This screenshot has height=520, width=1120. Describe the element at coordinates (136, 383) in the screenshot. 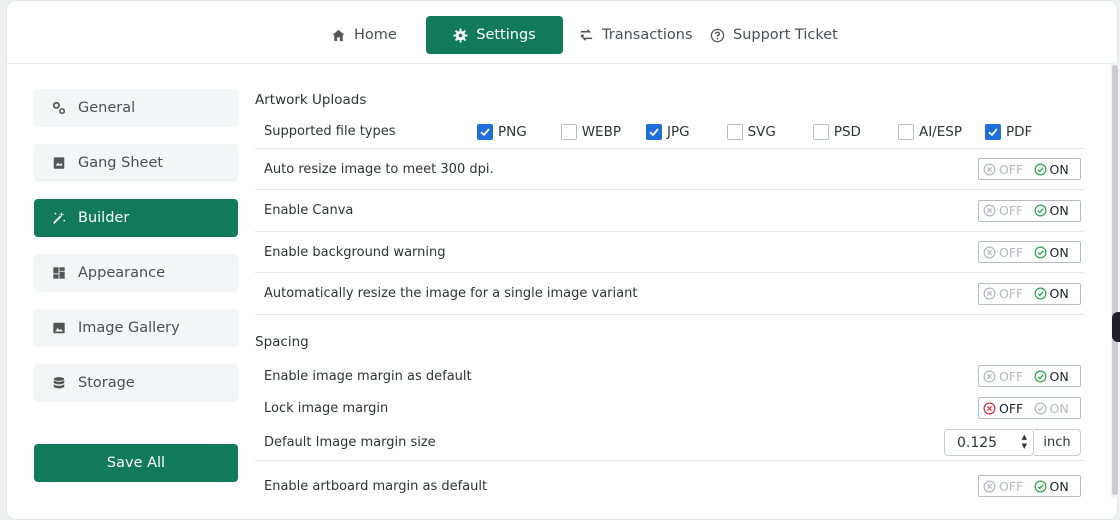

I see `sidebar-item-storage: Storage` at that location.